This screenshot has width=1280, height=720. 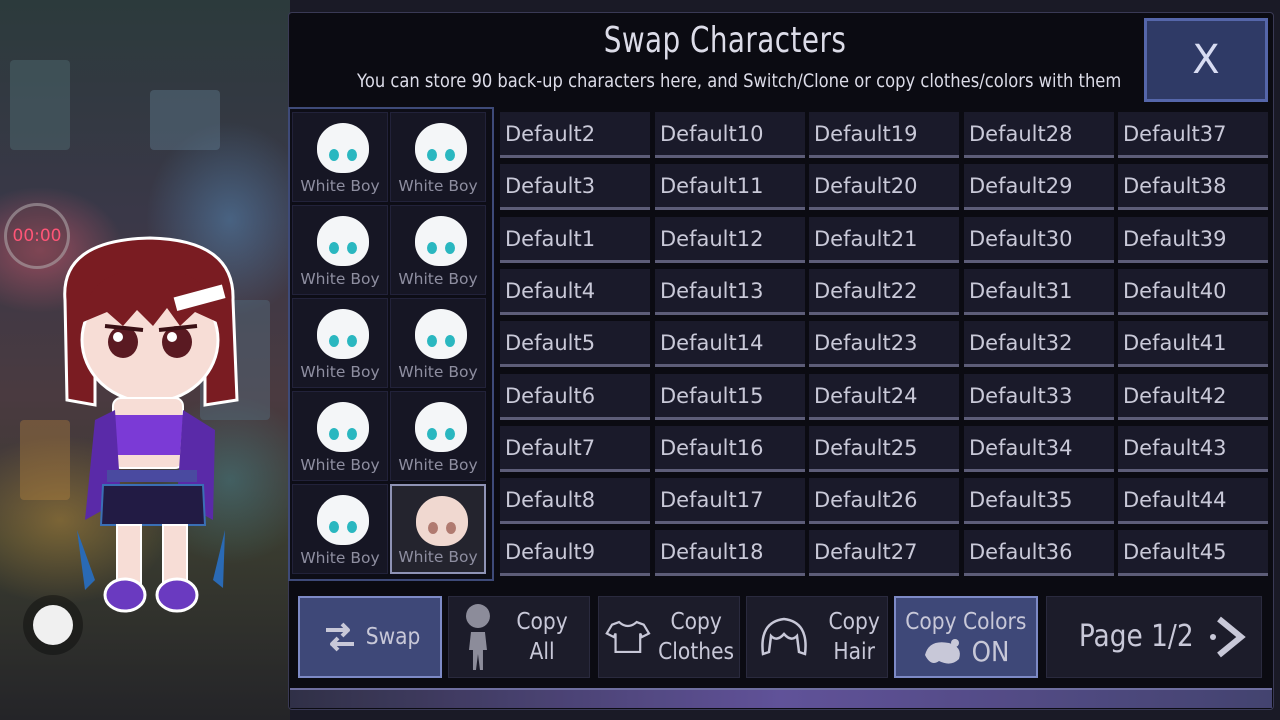 I want to click on character-slot: Default6, so click(x=575, y=396).